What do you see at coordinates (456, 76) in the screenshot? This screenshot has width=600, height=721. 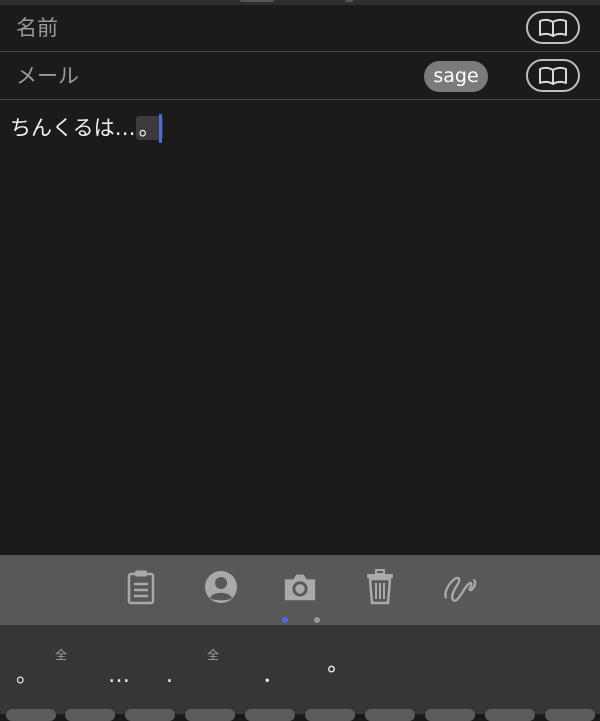 I see `sage-button: sage` at bounding box center [456, 76].